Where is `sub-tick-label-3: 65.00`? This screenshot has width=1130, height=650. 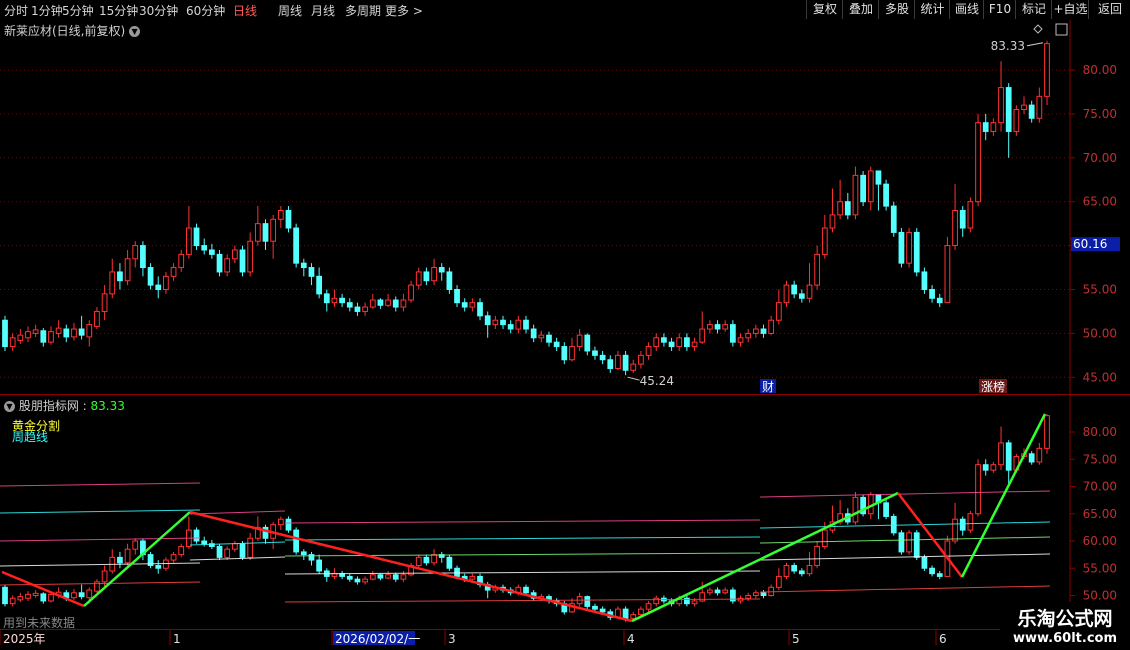 sub-tick-label-3: 65.00 is located at coordinates (1100, 514).